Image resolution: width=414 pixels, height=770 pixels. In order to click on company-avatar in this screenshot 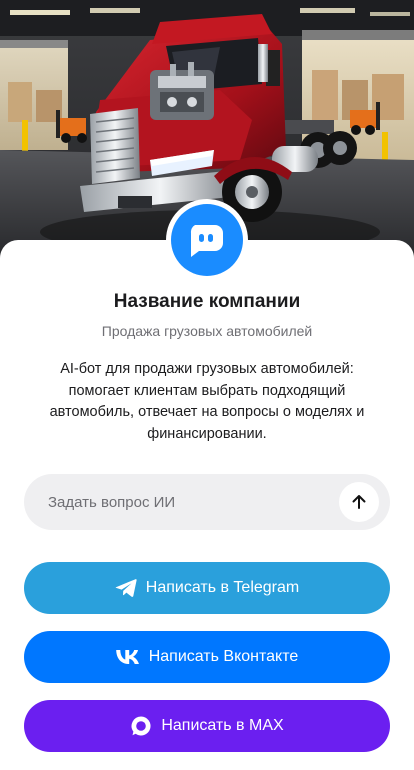, I will do `click(207, 240)`.